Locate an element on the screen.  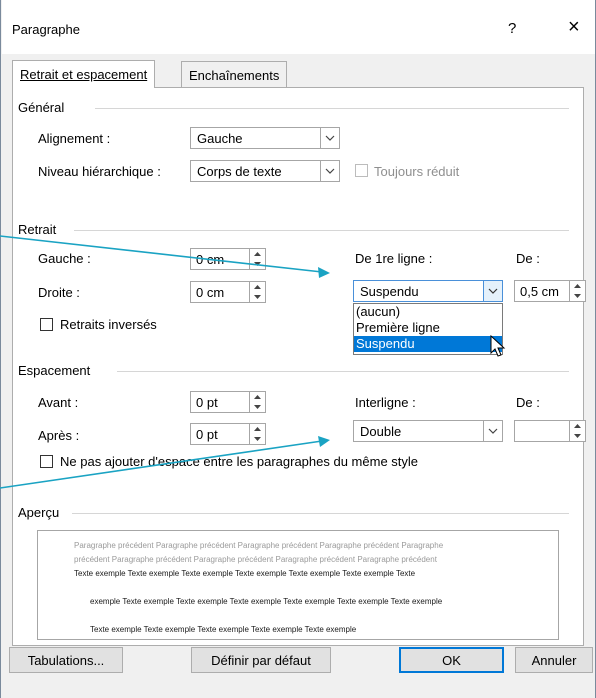
tab-indents-and-spacing: Retrait et espacement is located at coordinates (84, 74).